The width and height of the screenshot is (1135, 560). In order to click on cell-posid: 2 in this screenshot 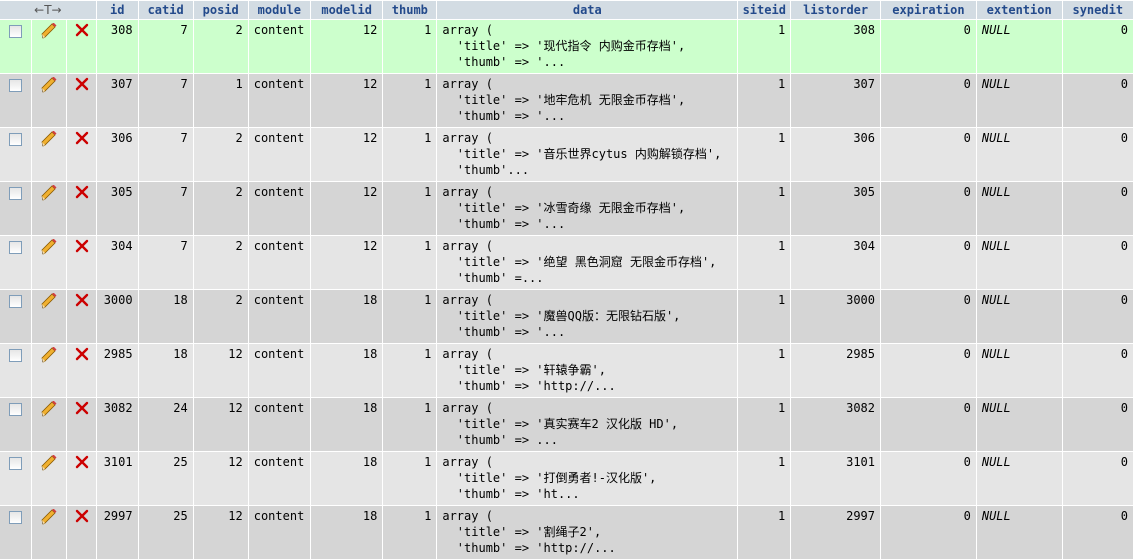, I will do `click(220, 46)`.